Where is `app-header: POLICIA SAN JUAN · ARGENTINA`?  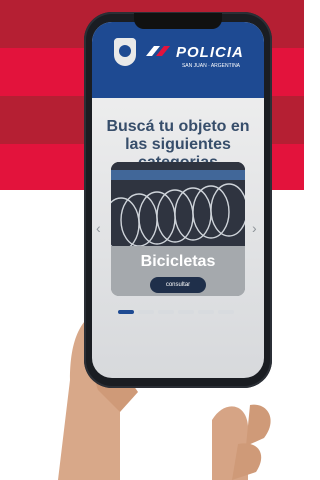
app-header: POLICIA SAN JUAN · ARGENTINA is located at coordinates (178, 60).